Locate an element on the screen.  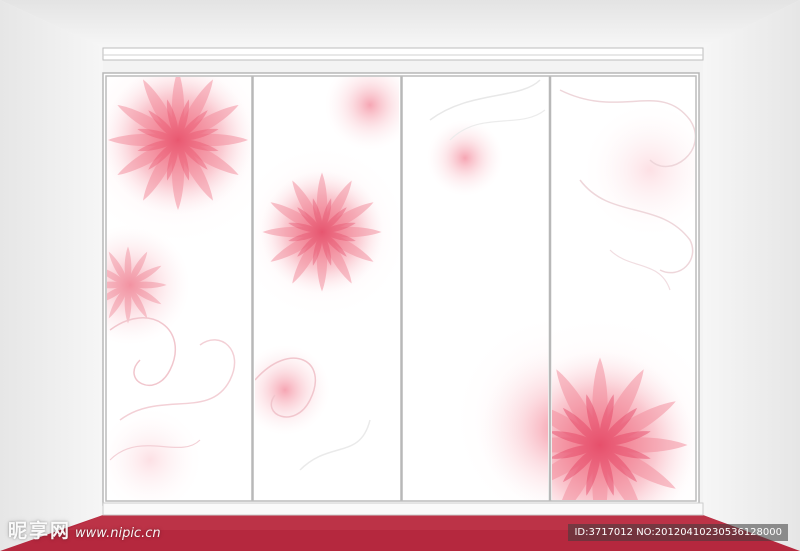
right-wall is located at coordinates (751, 275).